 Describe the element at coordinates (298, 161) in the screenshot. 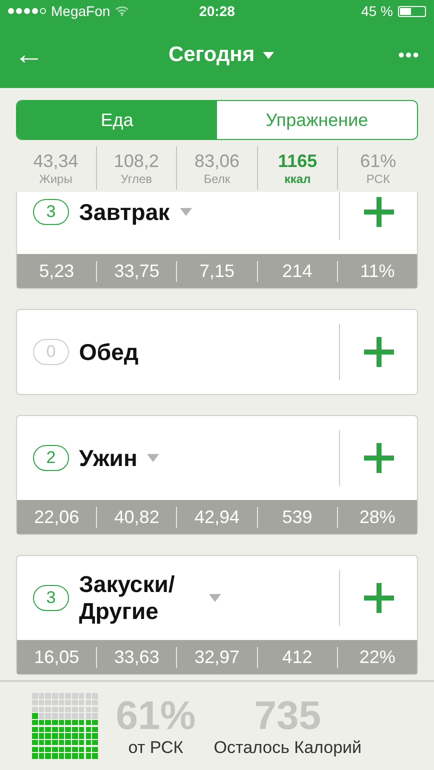

I see `summary-value: 1165` at that location.